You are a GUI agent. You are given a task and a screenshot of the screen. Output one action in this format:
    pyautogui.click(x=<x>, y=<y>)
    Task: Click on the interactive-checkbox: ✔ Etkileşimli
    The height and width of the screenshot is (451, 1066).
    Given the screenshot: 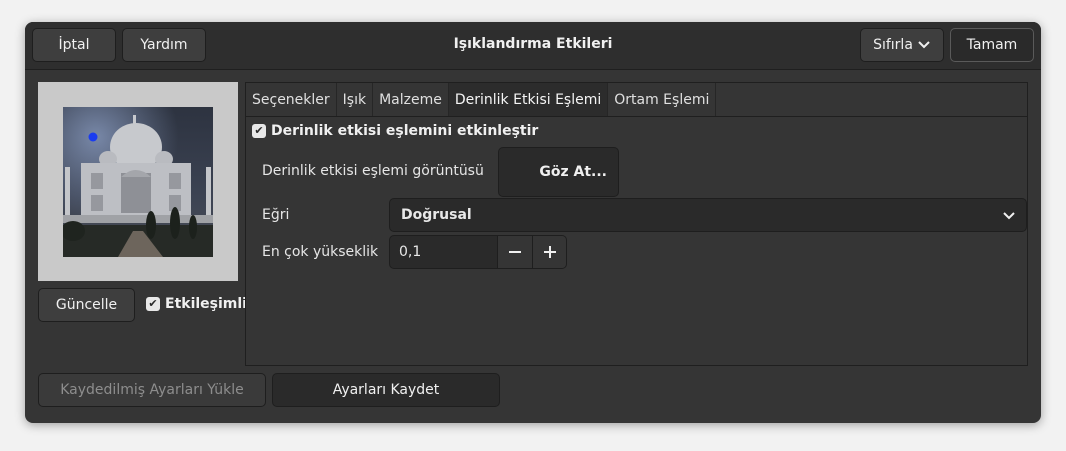 What is the action you would take?
    pyautogui.click(x=196, y=304)
    